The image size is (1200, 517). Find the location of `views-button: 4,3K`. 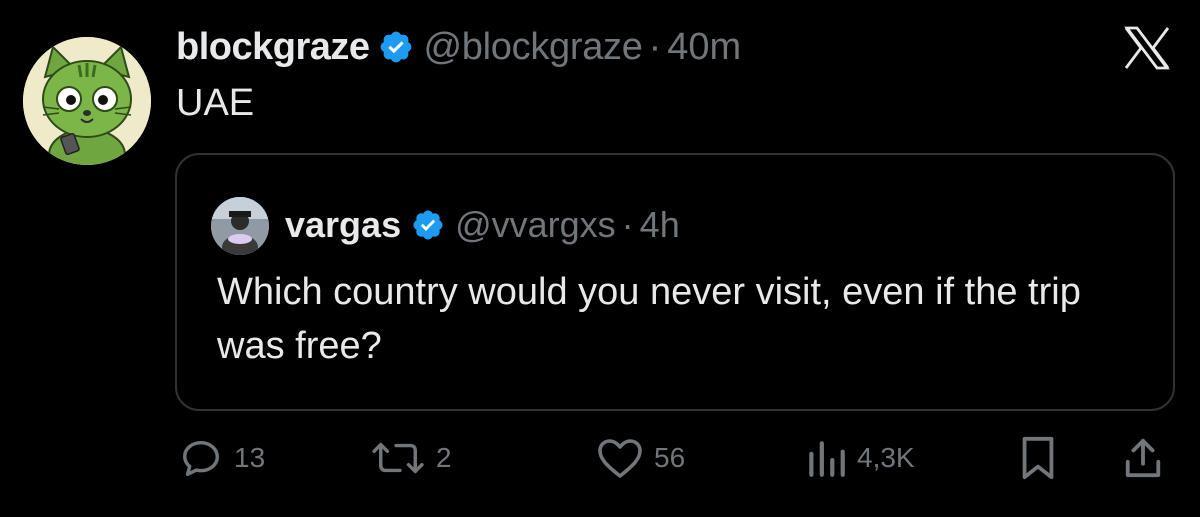

views-button: 4,3K is located at coordinates (860, 458).